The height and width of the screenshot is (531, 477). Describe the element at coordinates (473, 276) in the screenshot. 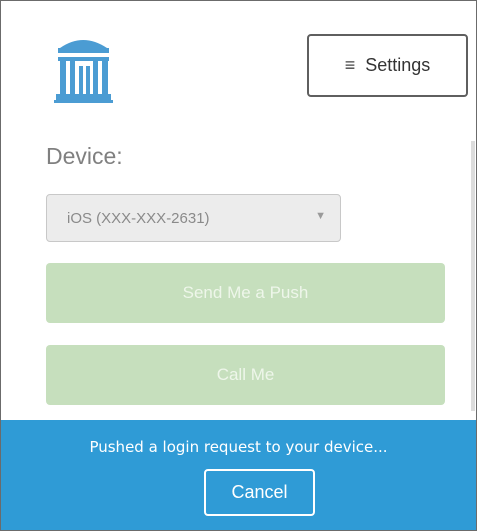

I see `scrollbar` at that location.